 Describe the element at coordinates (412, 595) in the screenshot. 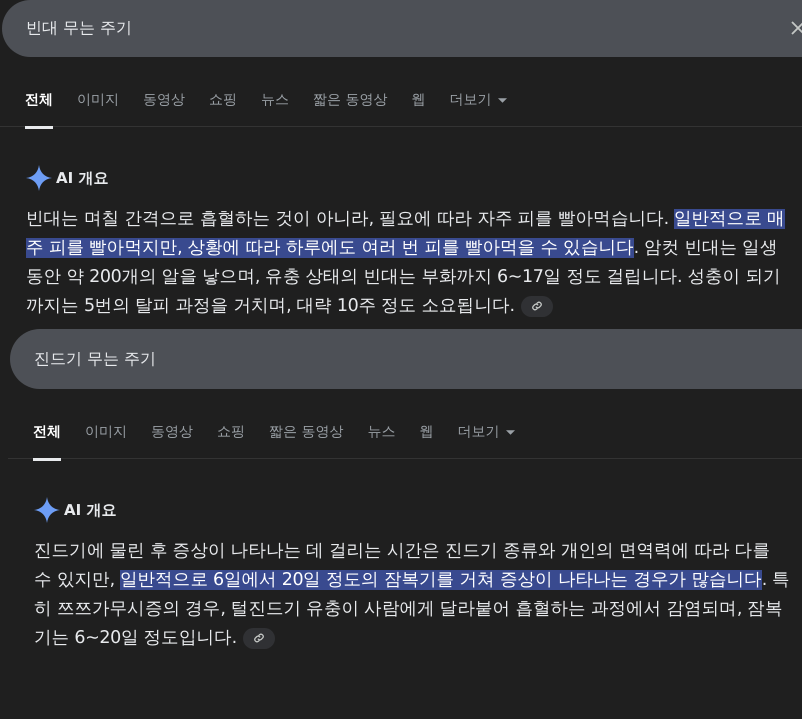

I see `overview-text: 진드기에 물린 후 증상이 나타나는 데 걸리는 시간은 진드기 종류와 개인의 면역력에 따라 다를 수 있지만, 일반적으로 6일에서 20일 정도의 잠복기를 거쳐 증상이 나타나는 경우가 많습니다. 특히 쯔쯔가무시증의 경우, 털진드기 유충이 사람에게 달라붙어 흡혈하는 과정에서 감염되며, 잠복기는 6~20일 정도입니다.` at that location.